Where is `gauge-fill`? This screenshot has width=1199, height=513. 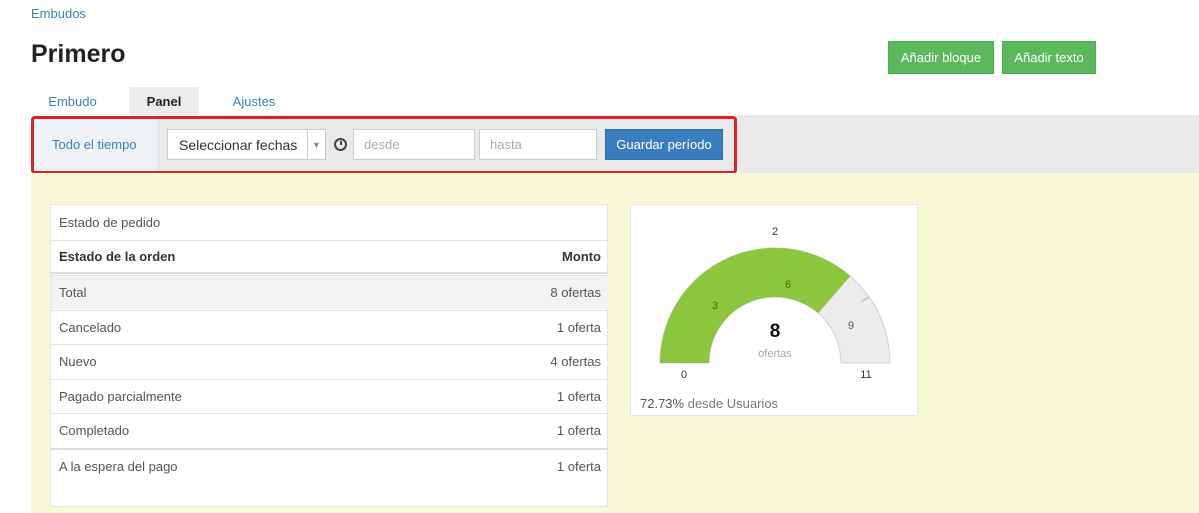
gauge-fill is located at coordinates (755, 305).